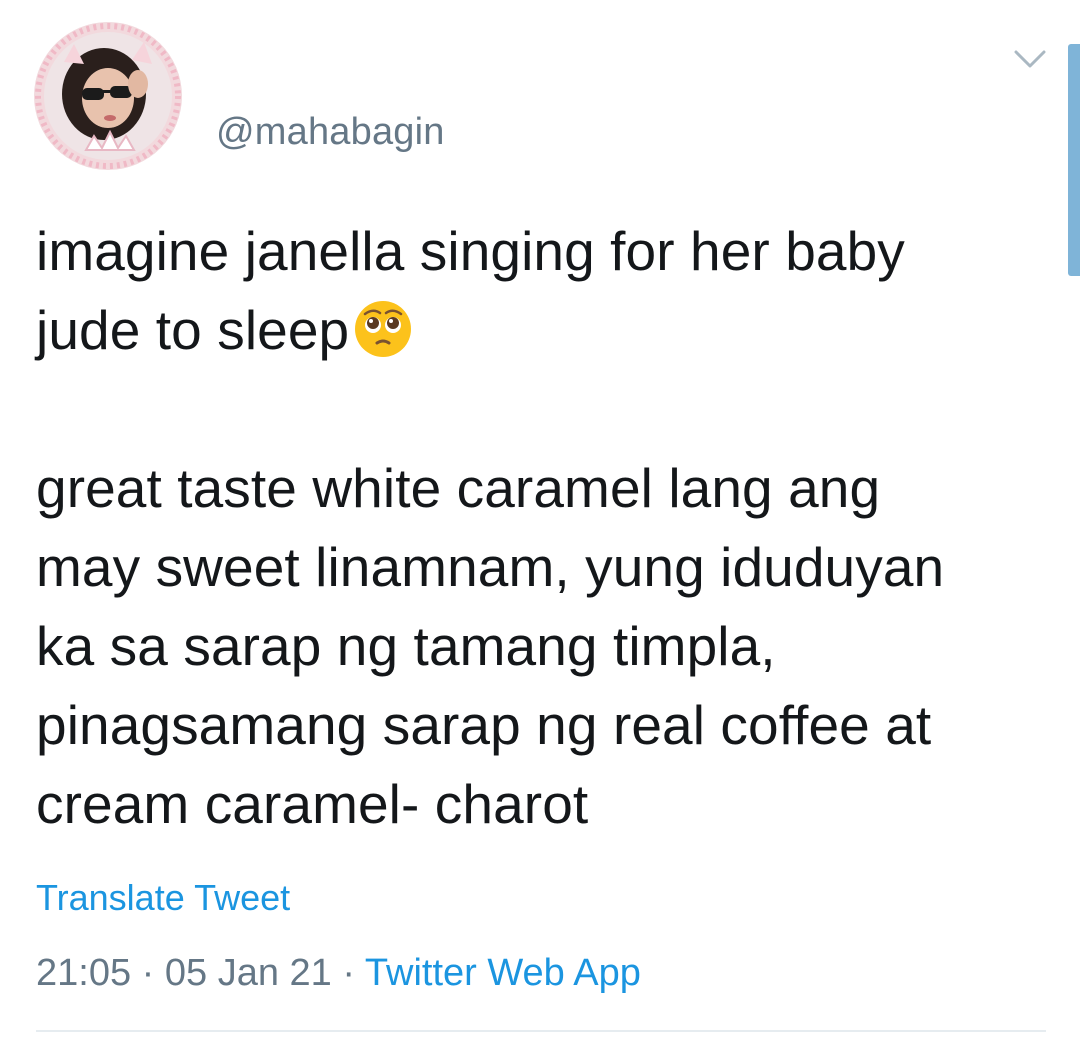 Image resolution: width=1080 pixels, height=1038 pixels. I want to click on tweet-time: 21:05, so click(83, 973).